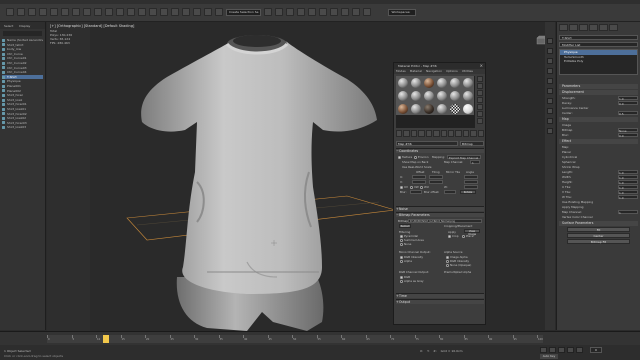  Describe the element at coordinates (573, 27) in the screenshot. I see `modify-tab-icon` at that location.